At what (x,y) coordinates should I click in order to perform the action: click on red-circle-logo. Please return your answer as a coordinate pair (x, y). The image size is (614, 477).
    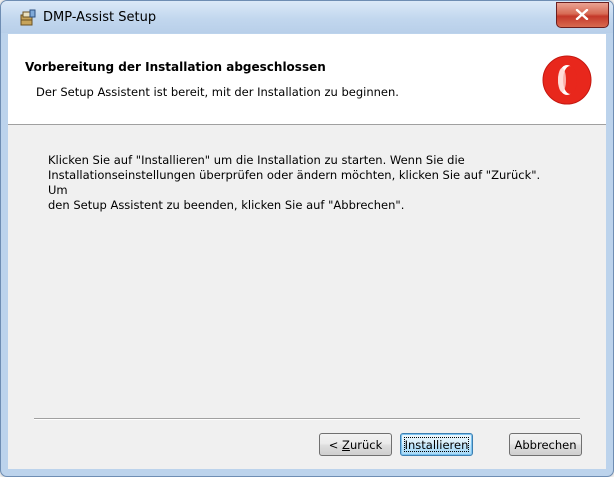
    Looking at the image, I should click on (567, 80).